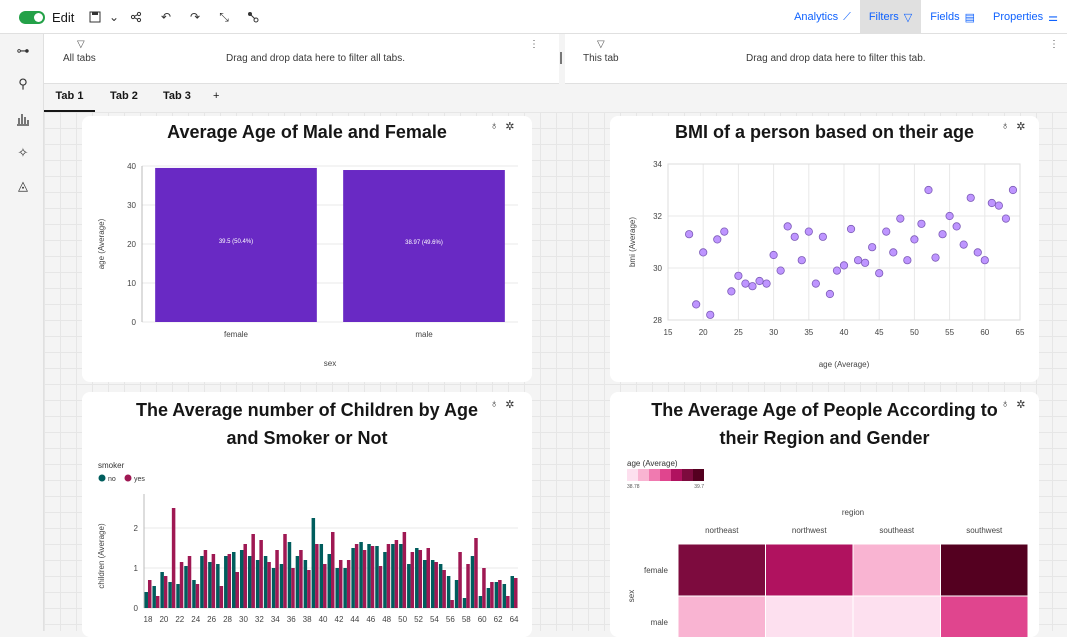 The height and width of the screenshot is (637, 1067). What do you see at coordinates (23, 51) in the screenshot?
I see `hierarchy-icon: ⊶` at bounding box center [23, 51].